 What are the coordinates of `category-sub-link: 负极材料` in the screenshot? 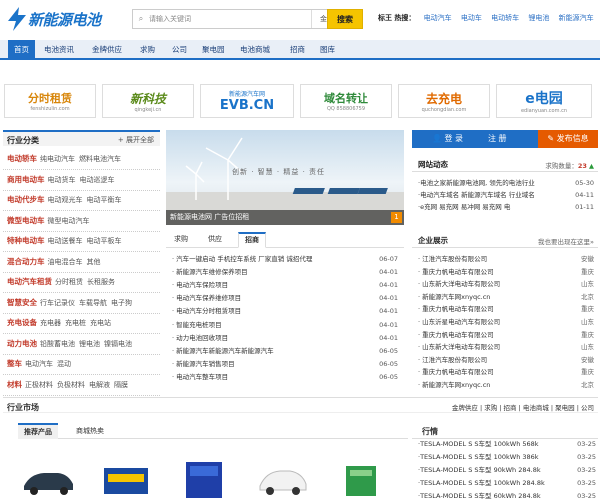 It's located at (71, 385).